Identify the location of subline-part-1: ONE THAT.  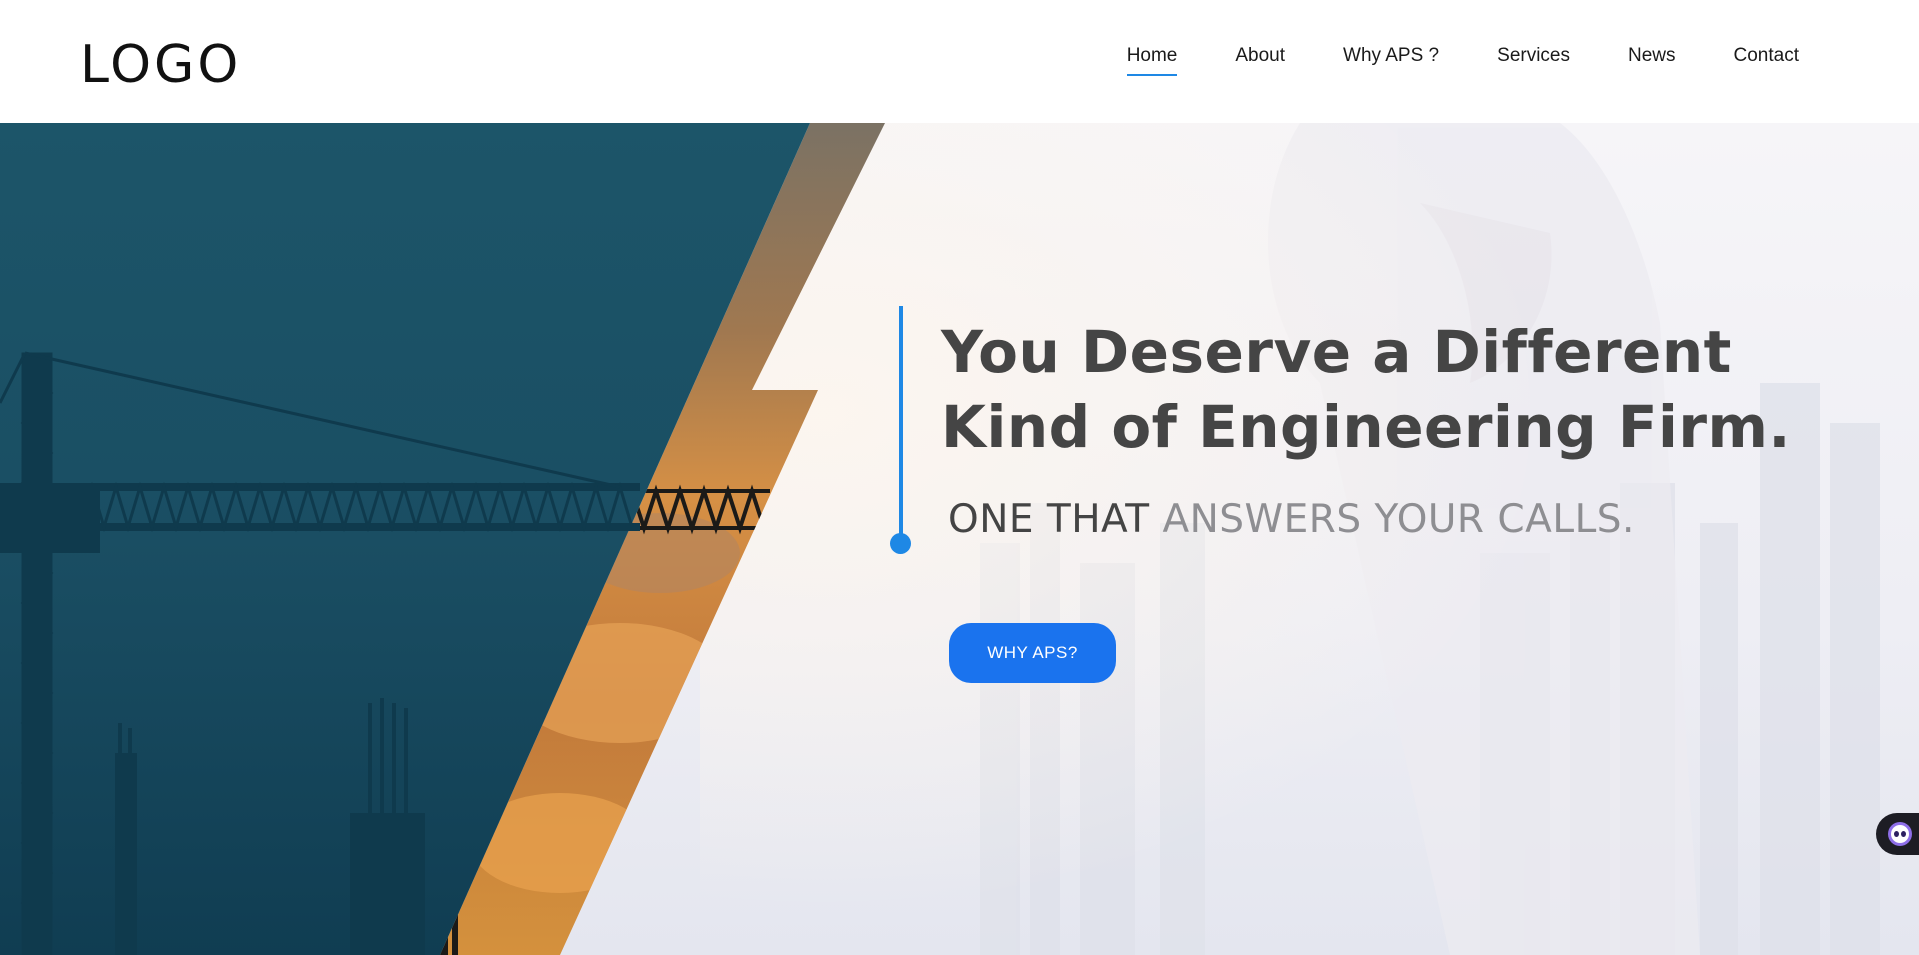
(1055, 519).